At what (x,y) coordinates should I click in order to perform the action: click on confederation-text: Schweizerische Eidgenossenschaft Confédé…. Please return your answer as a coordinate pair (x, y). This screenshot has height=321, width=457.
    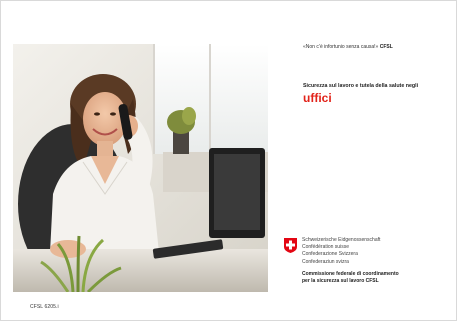
    Looking at the image, I should click on (350, 261).